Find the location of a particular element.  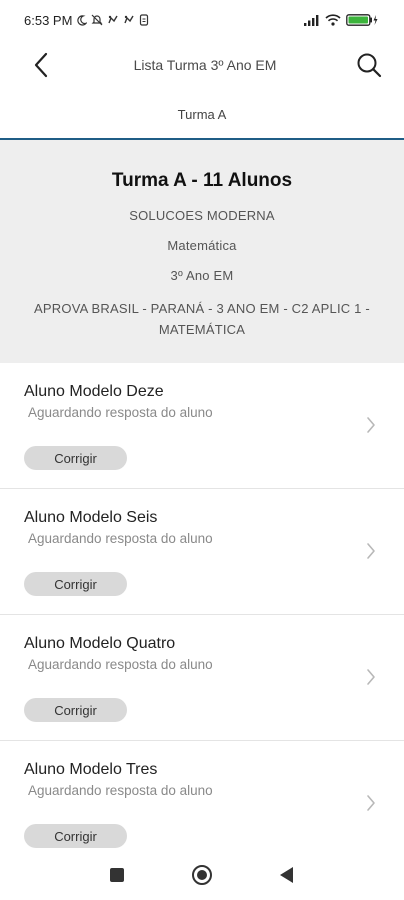

search-button is located at coordinates (369, 65).